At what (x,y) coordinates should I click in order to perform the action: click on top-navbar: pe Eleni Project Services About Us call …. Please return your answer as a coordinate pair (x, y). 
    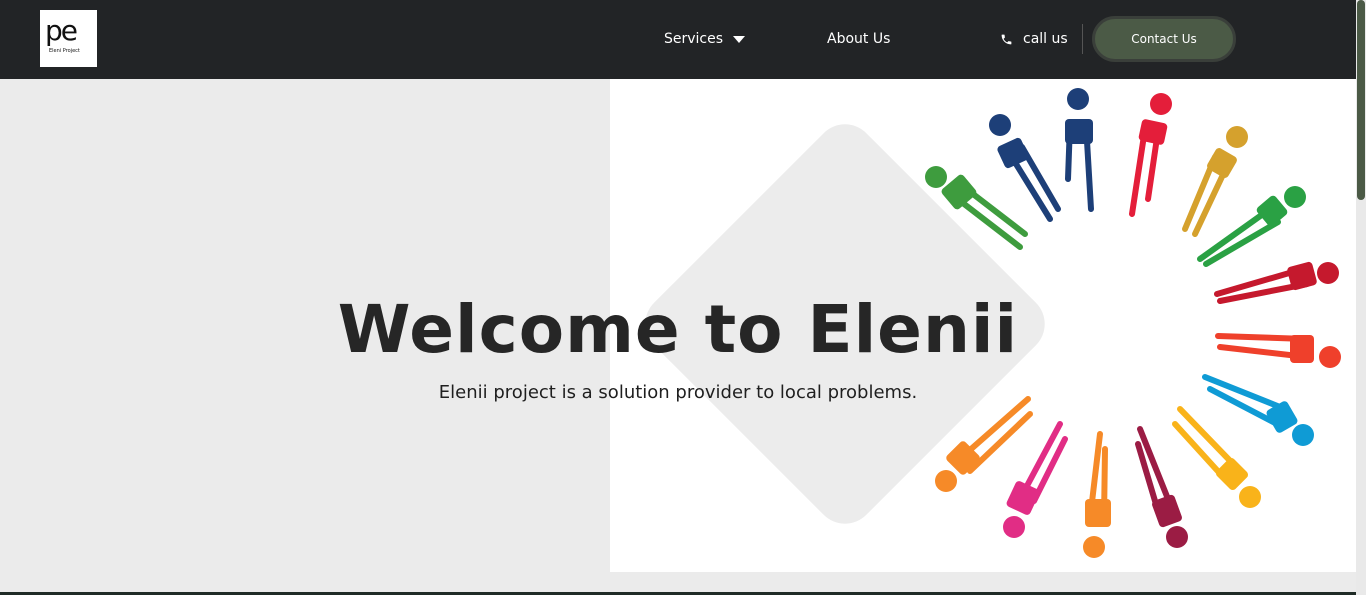
    Looking at the image, I should click on (678, 39).